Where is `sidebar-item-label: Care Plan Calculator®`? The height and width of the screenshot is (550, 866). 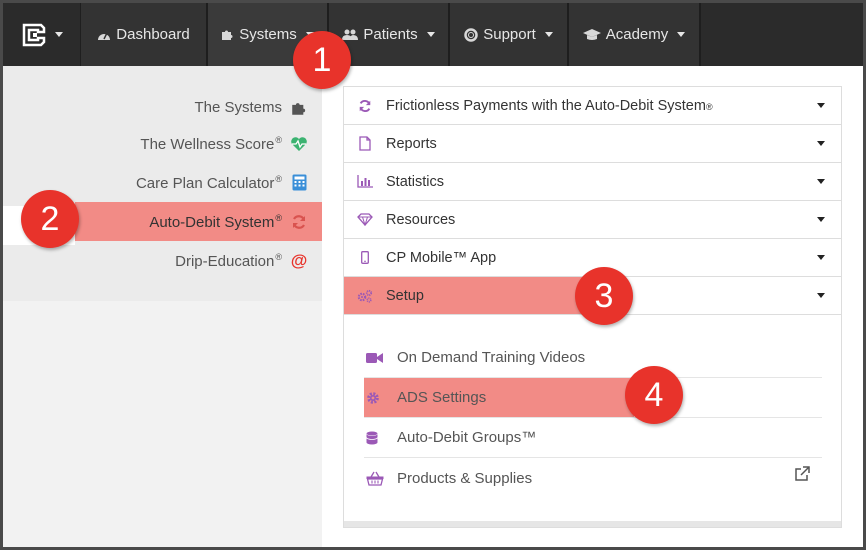
sidebar-item-label: Care Plan Calculator® is located at coordinates (208, 182).